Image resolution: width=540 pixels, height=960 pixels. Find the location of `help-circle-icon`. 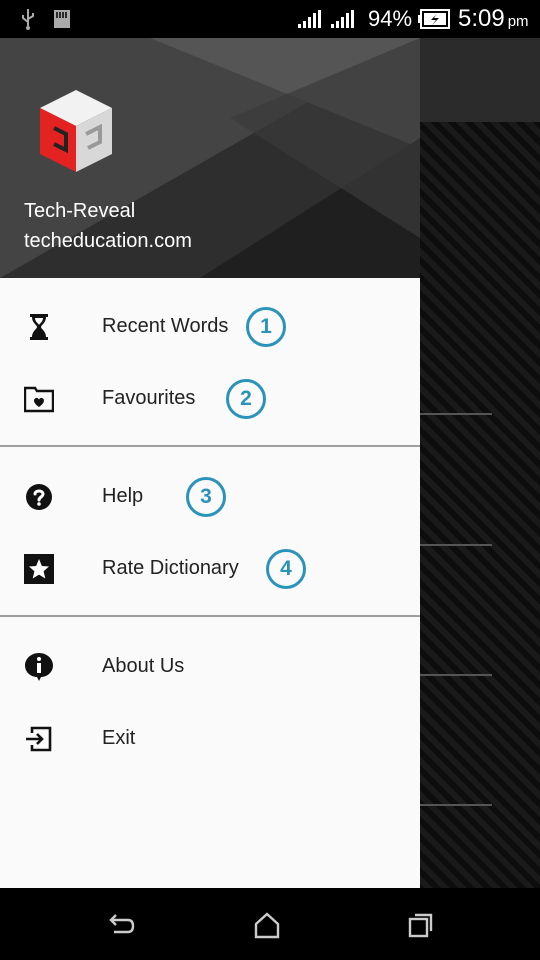

help-circle-icon is located at coordinates (39, 497).